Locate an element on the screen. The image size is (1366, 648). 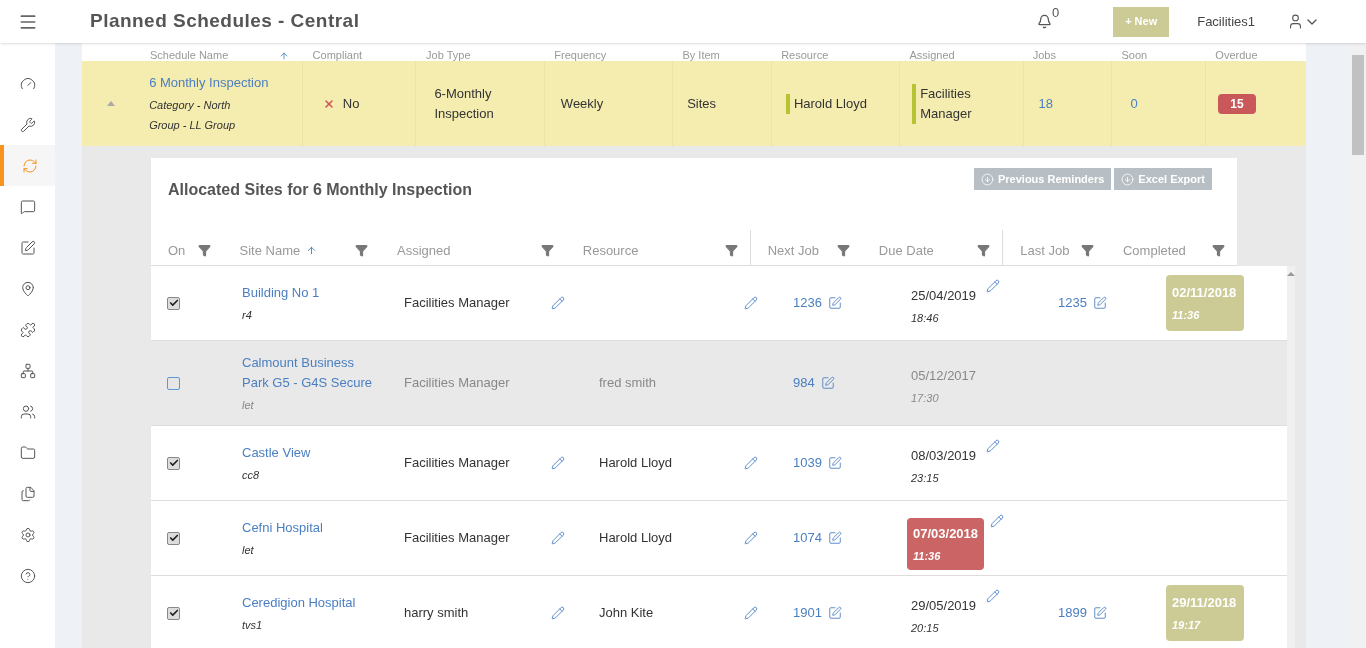
site-name-link: Castle View is located at coordinates (312, 452).